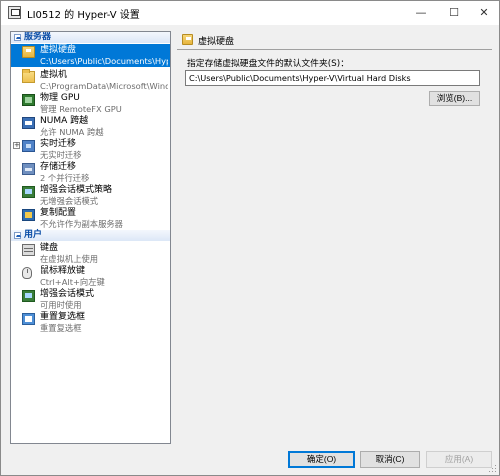 The image size is (500, 476). I want to click on tree-item-name: 复制配置, so click(58, 213).